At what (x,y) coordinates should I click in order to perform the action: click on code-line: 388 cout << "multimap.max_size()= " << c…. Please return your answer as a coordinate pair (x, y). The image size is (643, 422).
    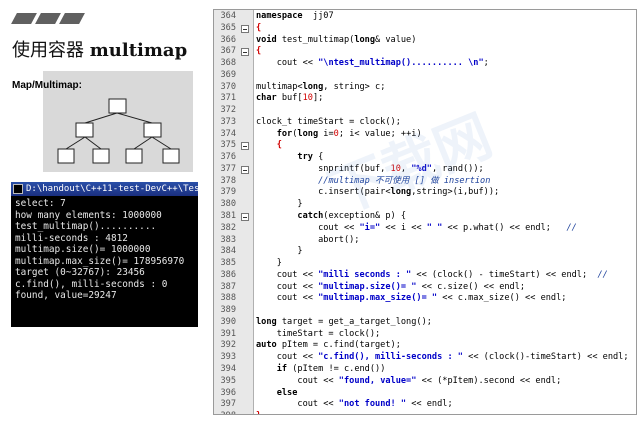
    Looking at the image, I should click on (425, 299).